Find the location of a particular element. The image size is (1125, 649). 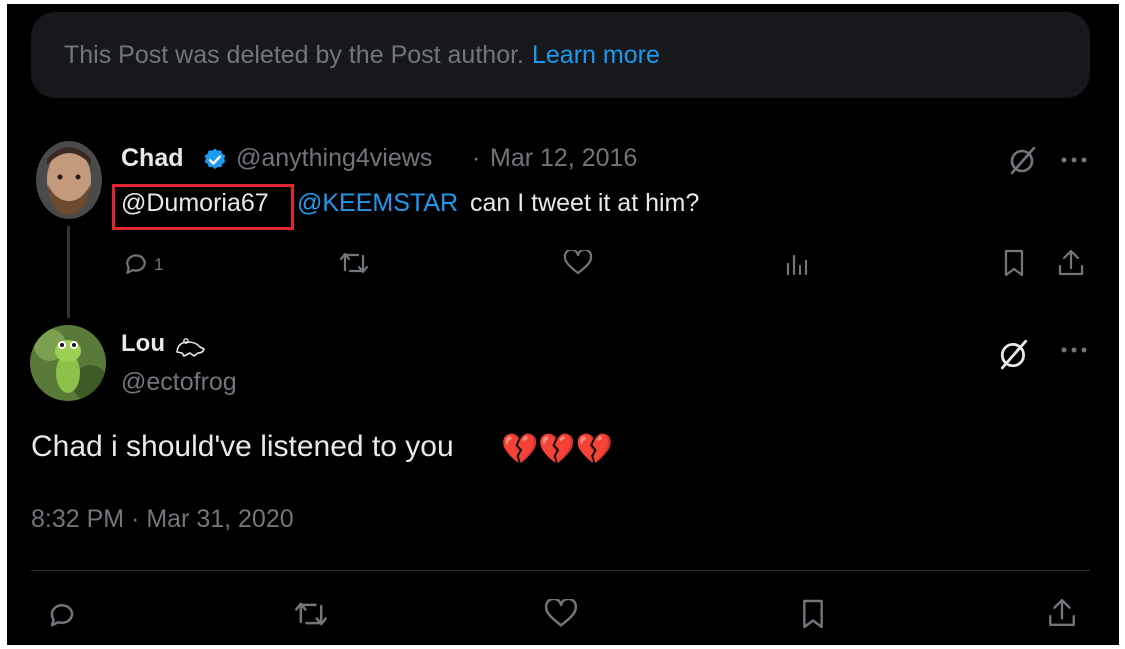

verified-icon is located at coordinates (215, 160).